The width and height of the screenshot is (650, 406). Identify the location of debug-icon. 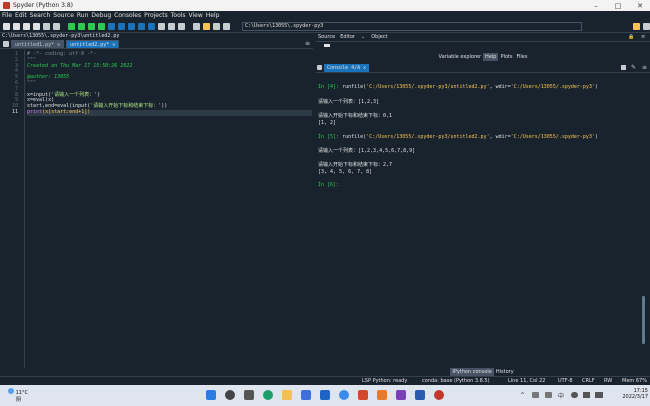
(111, 26).